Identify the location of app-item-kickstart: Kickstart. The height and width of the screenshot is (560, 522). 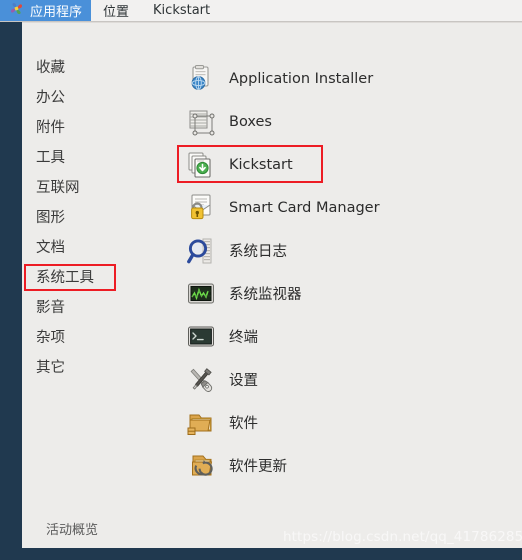
(347, 164).